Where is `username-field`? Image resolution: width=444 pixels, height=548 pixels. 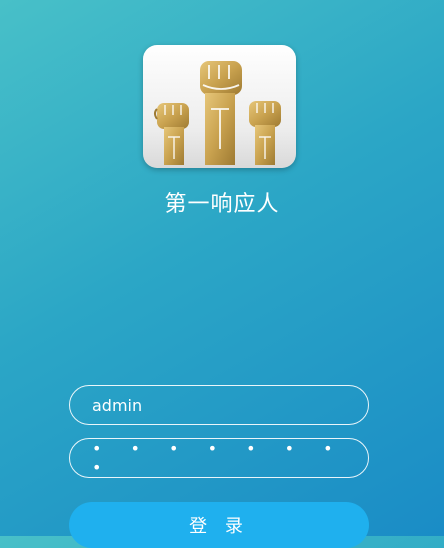
username-field is located at coordinates (219, 405).